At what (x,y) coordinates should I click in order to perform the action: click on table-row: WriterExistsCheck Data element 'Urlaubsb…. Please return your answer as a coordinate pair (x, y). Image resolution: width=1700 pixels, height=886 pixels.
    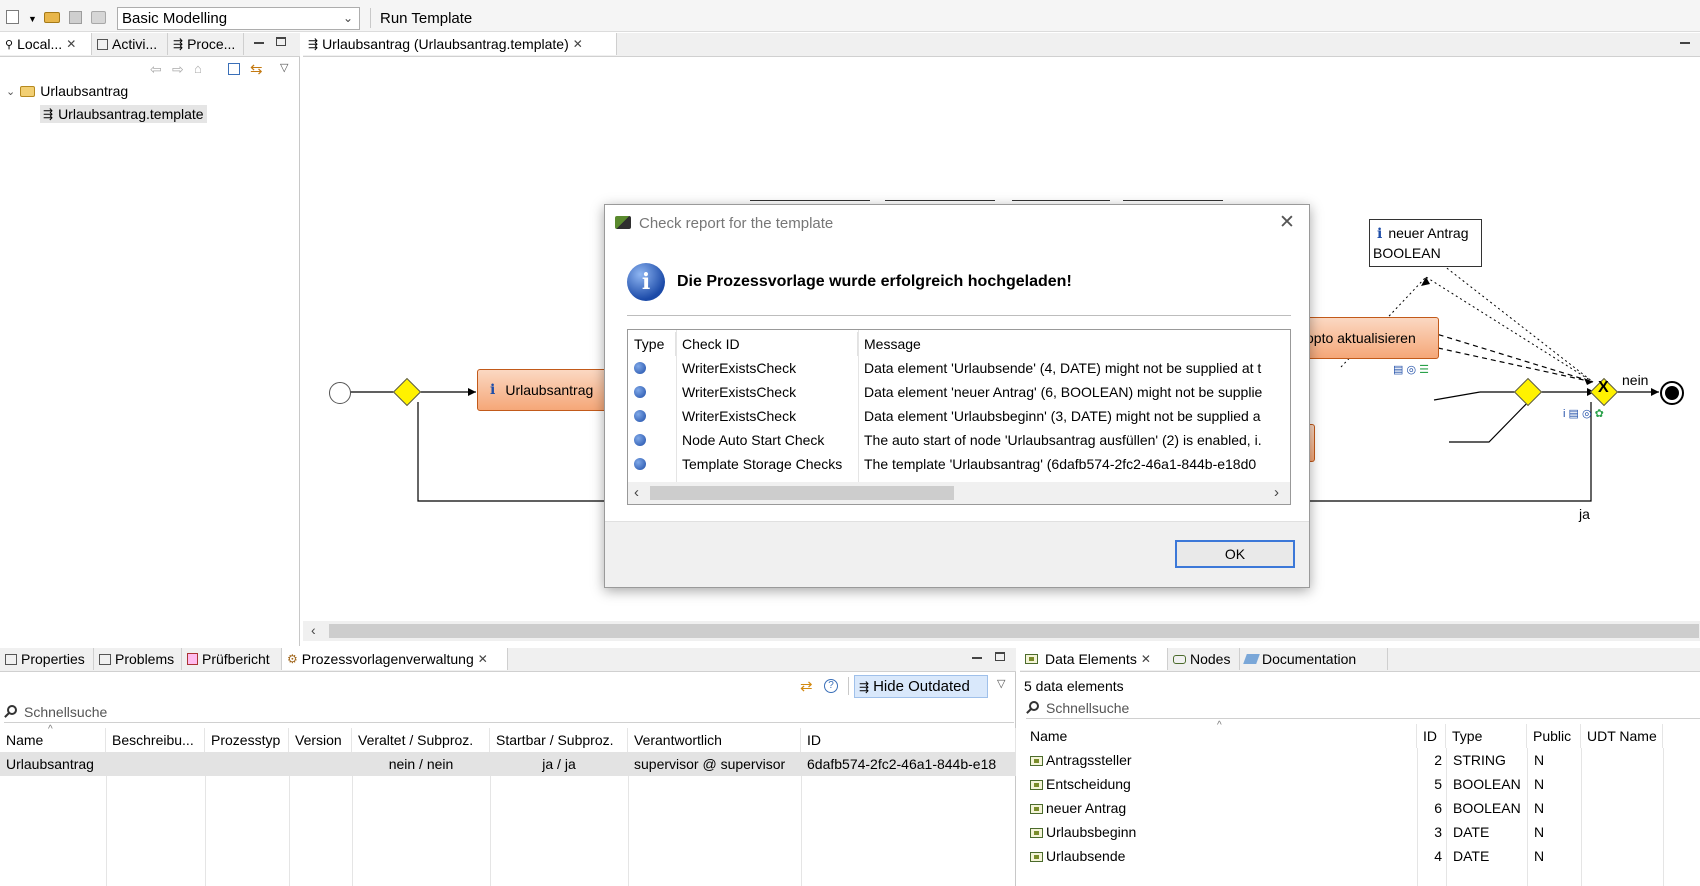
    Looking at the image, I should click on (959, 416).